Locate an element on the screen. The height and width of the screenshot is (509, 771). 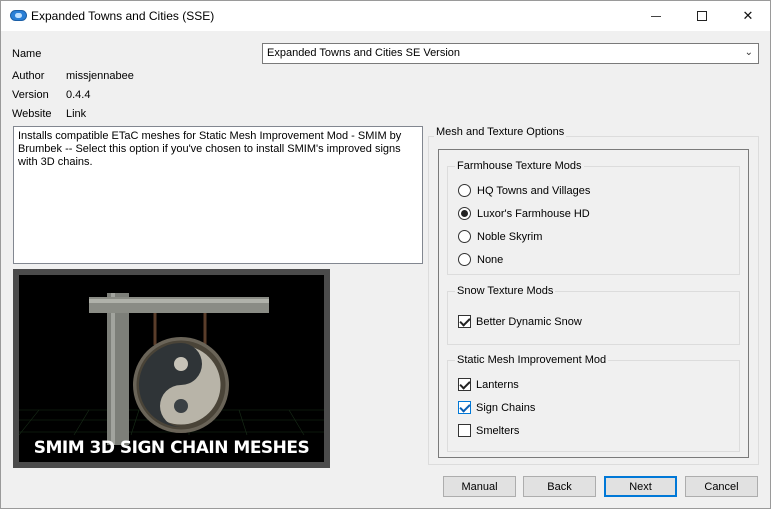
name-label: Name is located at coordinates (27, 54).